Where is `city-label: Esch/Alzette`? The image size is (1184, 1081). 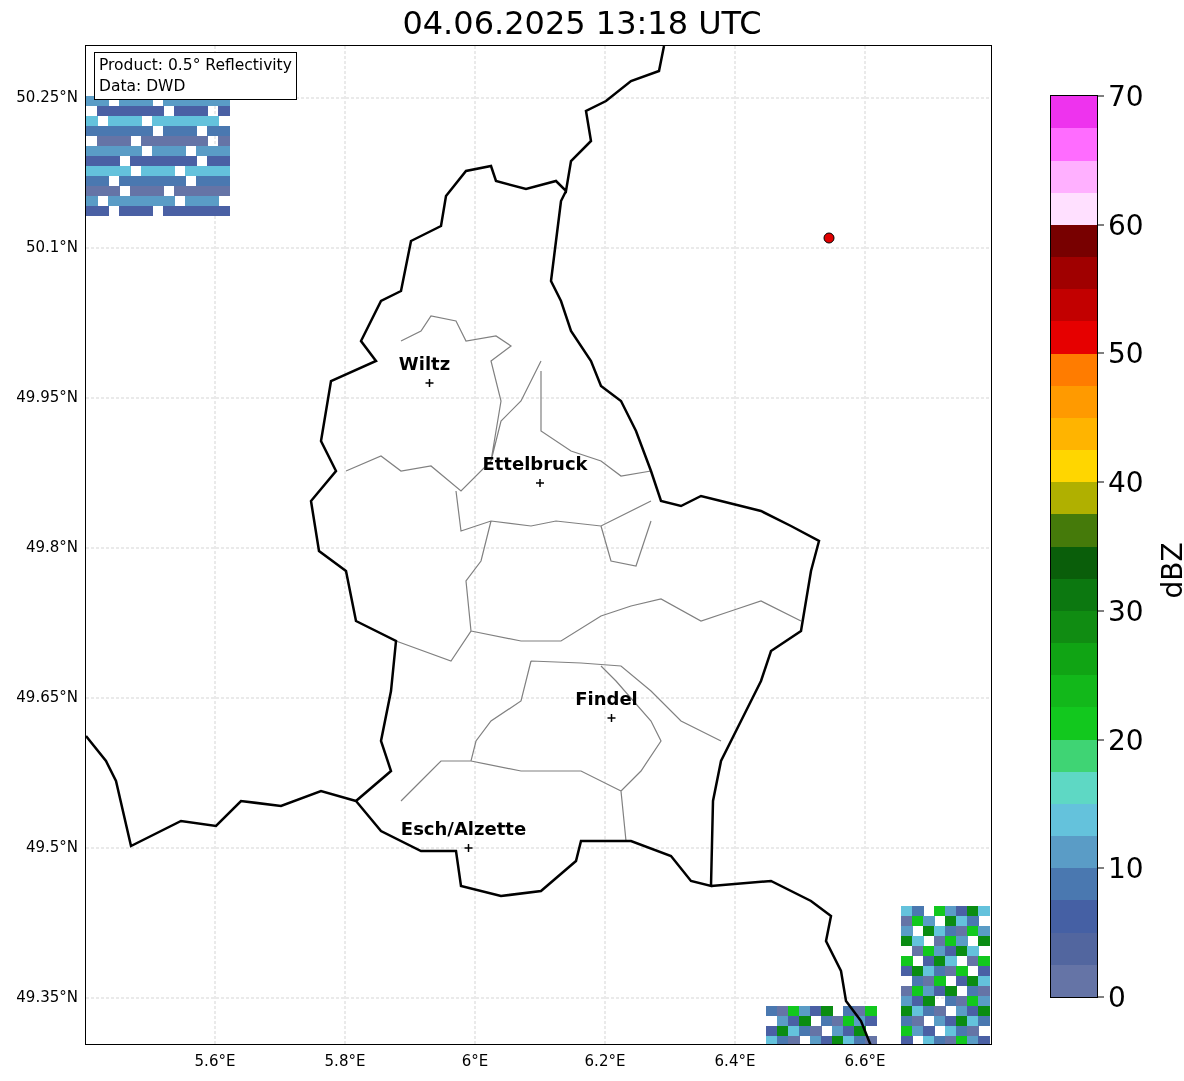
city-label: Esch/Alzette is located at coordinates (463, 828).